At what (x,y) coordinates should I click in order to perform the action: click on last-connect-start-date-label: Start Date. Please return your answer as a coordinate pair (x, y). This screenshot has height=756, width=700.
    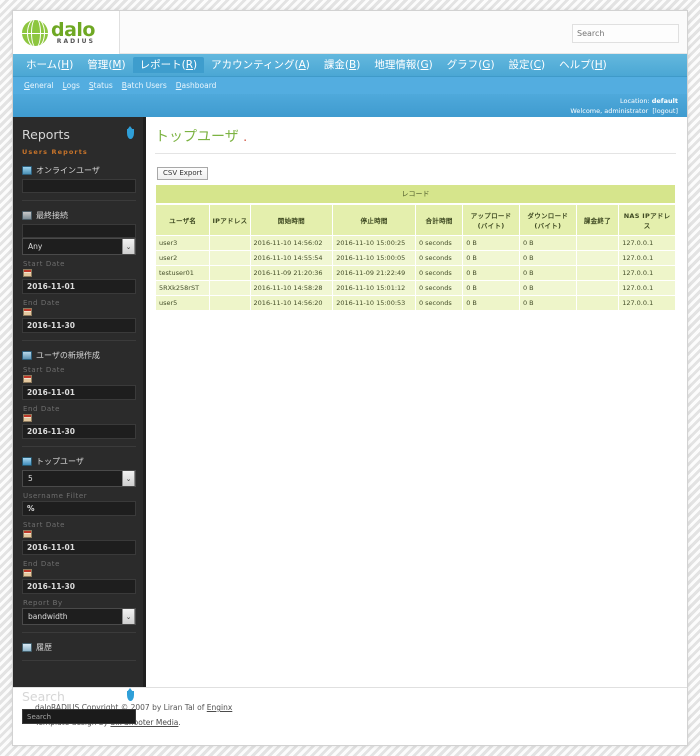
    Looking at the image, I should click on (44, 264).